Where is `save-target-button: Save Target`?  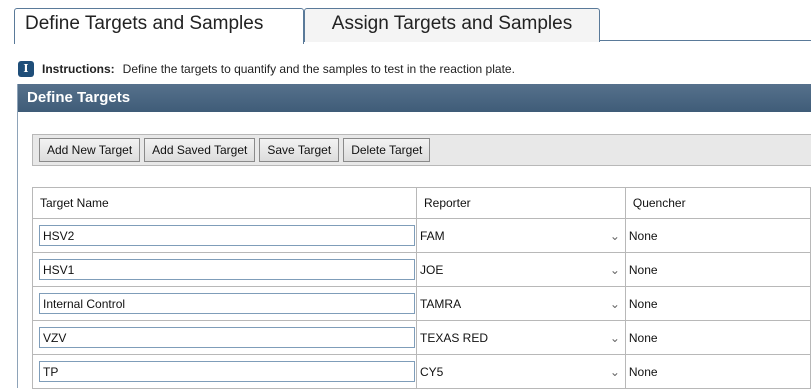 save-target-button: Save Target is located at coordinates (299, 150).